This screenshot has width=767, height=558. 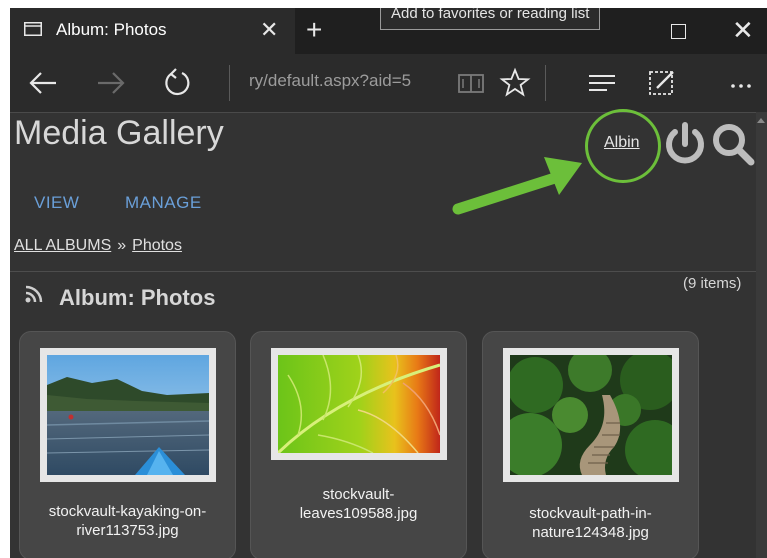 What do you see at coordinates (163, 203) in the screenshot?
I see `nav-manage-link: MANAGE` at bounding box center [163, 203].